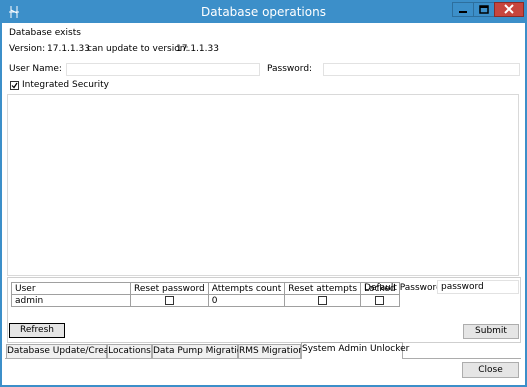  Describe the element at coordinates (246, 288) in the screenshot. I see `column-header-attempts-count: Attempts count` at that location.